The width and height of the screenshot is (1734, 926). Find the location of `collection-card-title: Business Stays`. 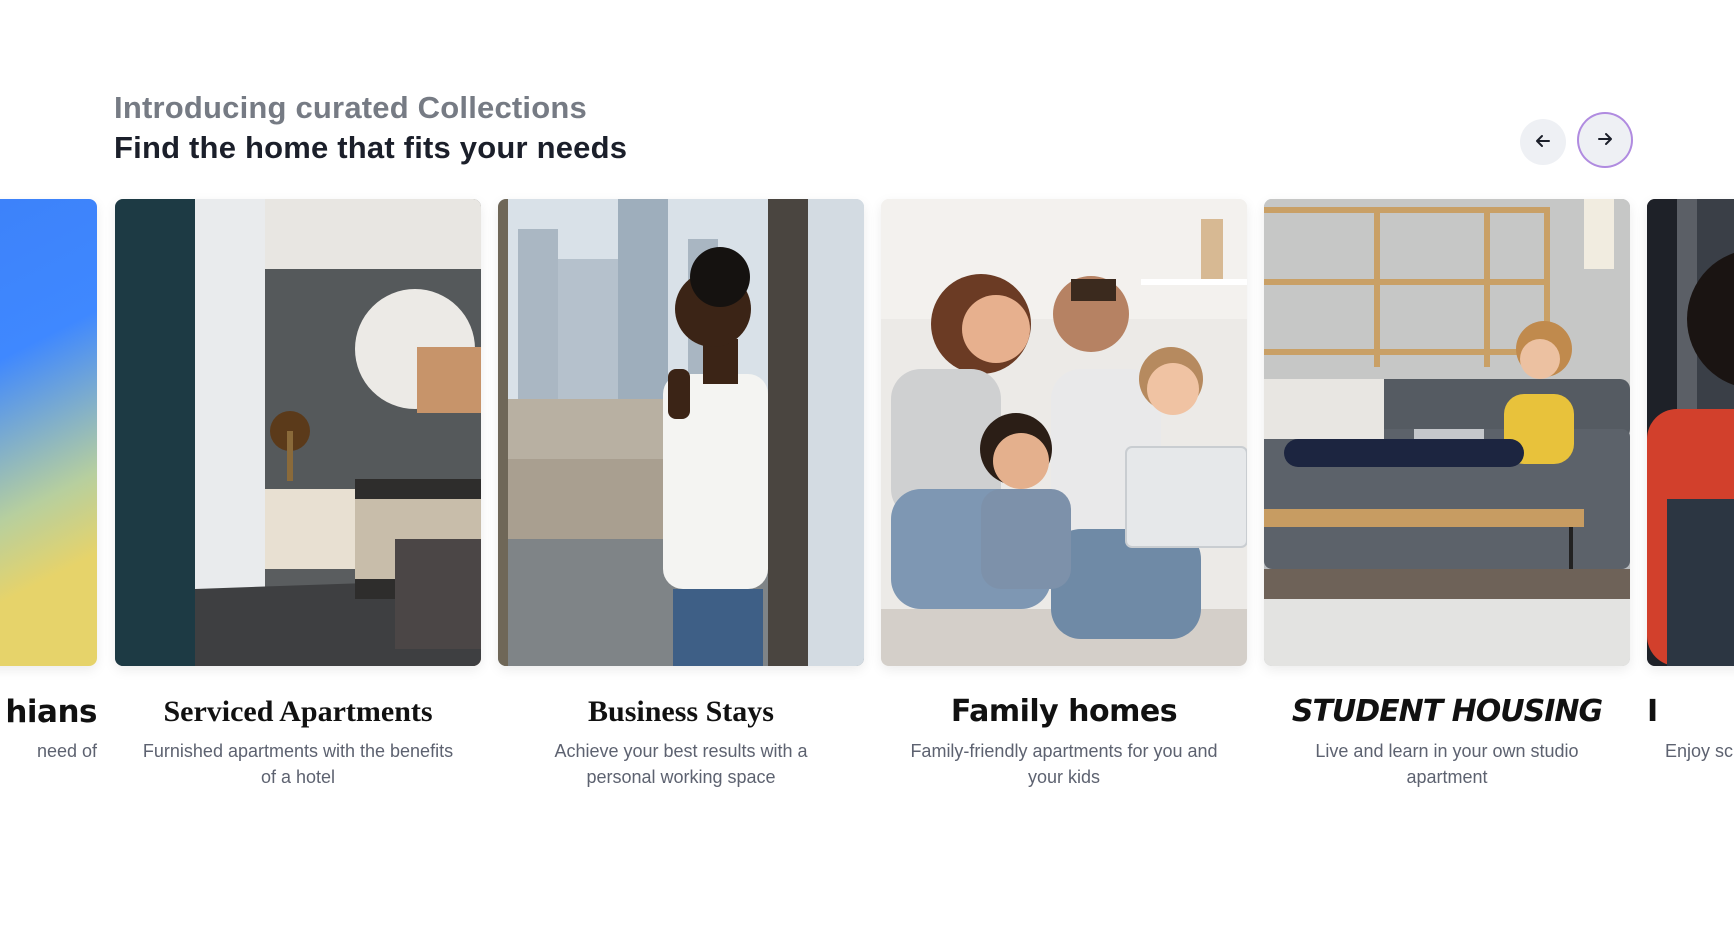

collection-card-title: Business Stays is located at coordinates (681, 711).